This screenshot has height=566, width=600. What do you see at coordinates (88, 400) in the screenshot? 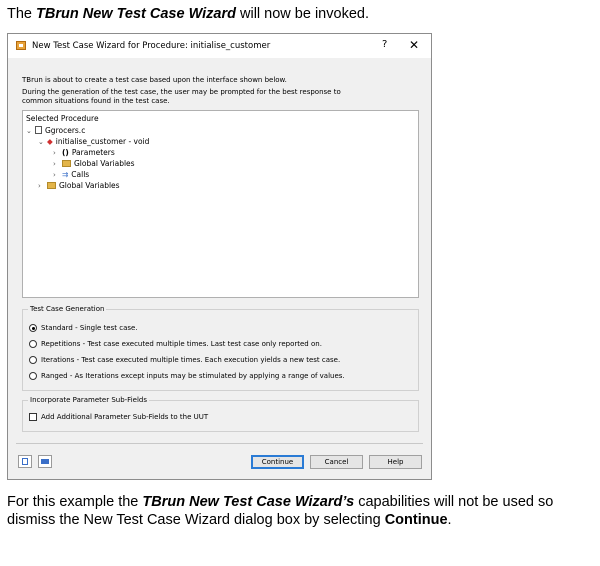
I see `parameter-subfields-label: Incorporate Parameter Sub-Fields` at bounding box center [88, 400].